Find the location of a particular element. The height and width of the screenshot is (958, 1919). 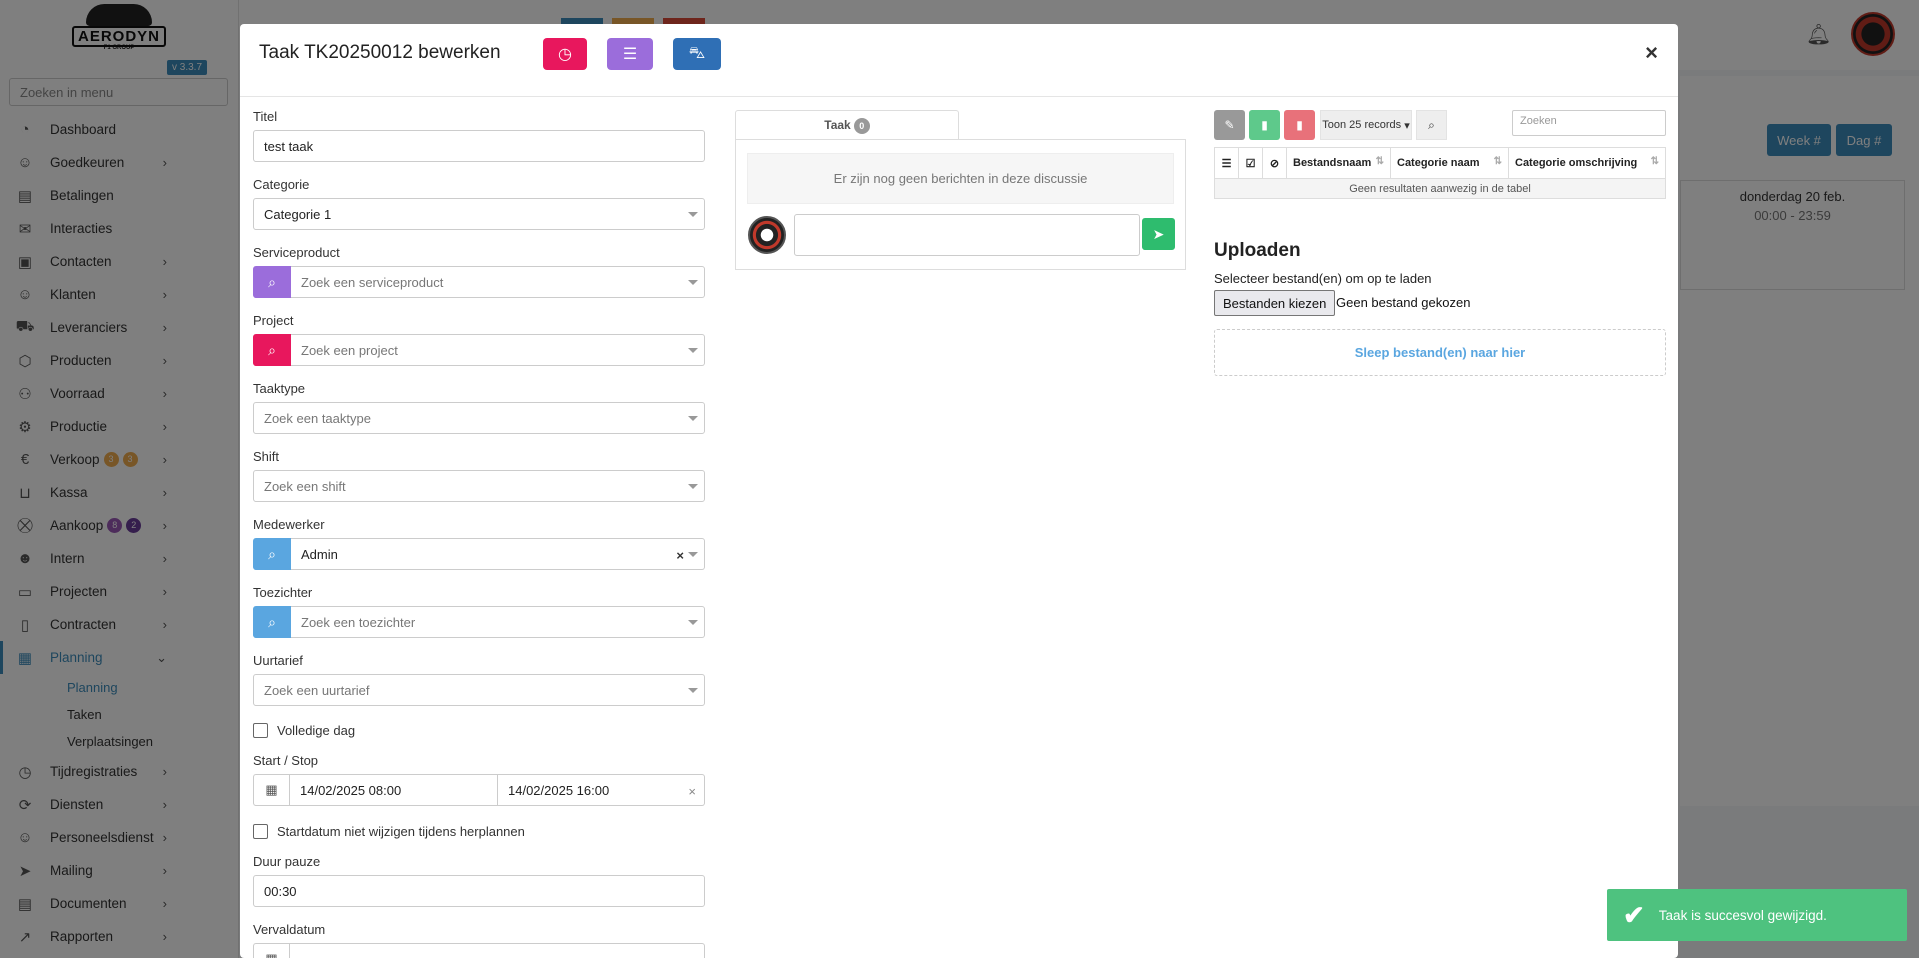

serviceproduct-label: Serviceproduct is located at coordinates (296, 252).